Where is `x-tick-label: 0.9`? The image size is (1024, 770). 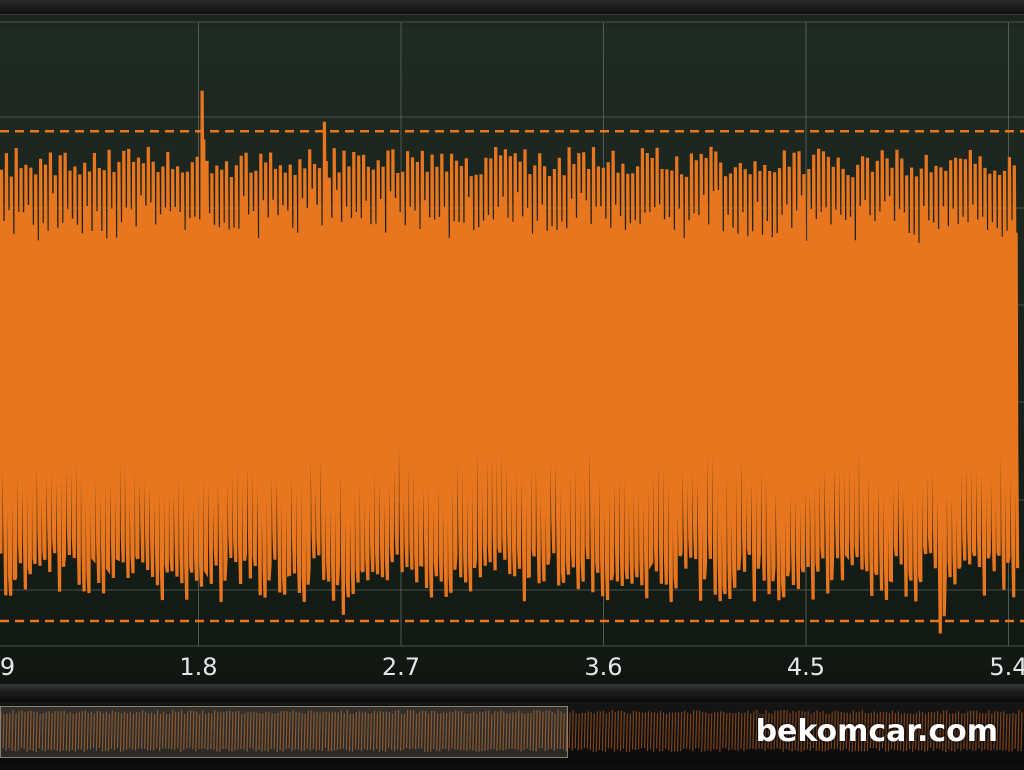 x-tick-label: 0.9 is located at coordinates (7, 667).